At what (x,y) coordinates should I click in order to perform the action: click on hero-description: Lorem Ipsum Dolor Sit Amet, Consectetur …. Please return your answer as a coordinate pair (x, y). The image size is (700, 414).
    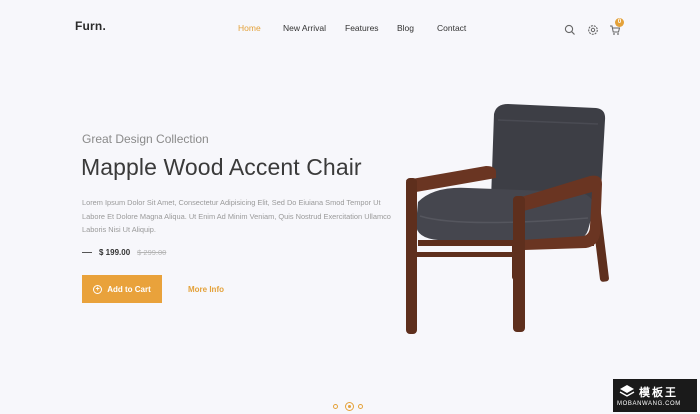
    Looking at the image, I should click on (236, 216).